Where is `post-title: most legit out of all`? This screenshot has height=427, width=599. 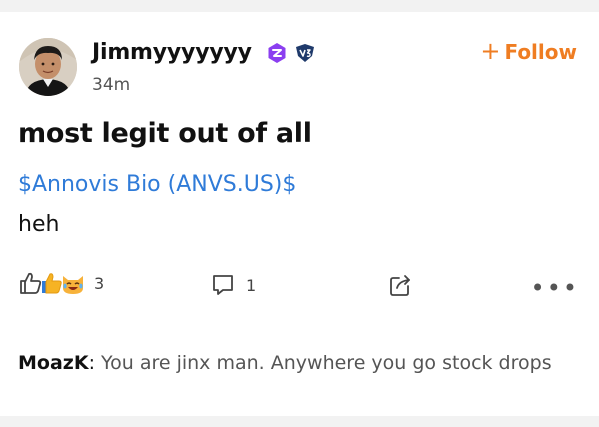 post-title: most legit out of all is located at coordinates (165, 133).